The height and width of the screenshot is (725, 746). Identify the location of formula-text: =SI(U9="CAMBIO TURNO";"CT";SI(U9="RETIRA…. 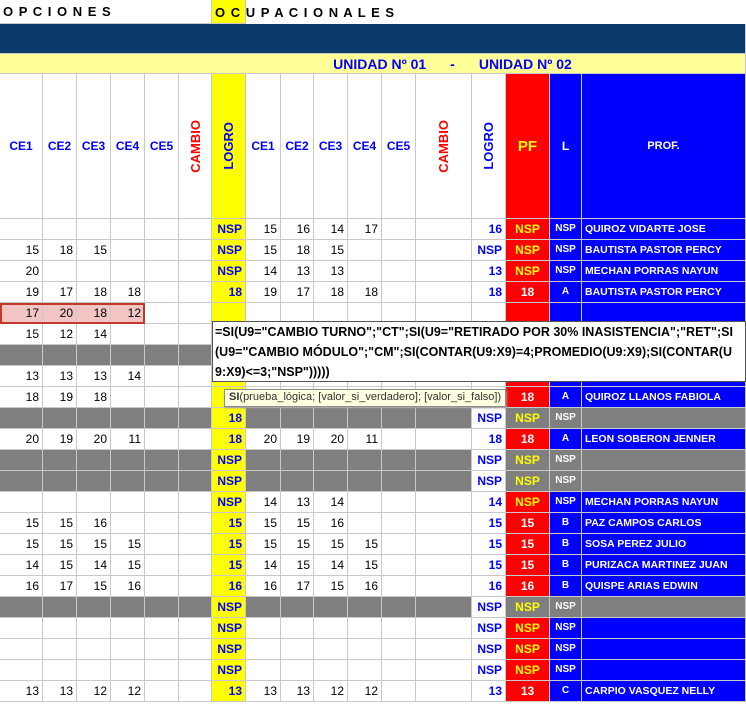
(474, 352).